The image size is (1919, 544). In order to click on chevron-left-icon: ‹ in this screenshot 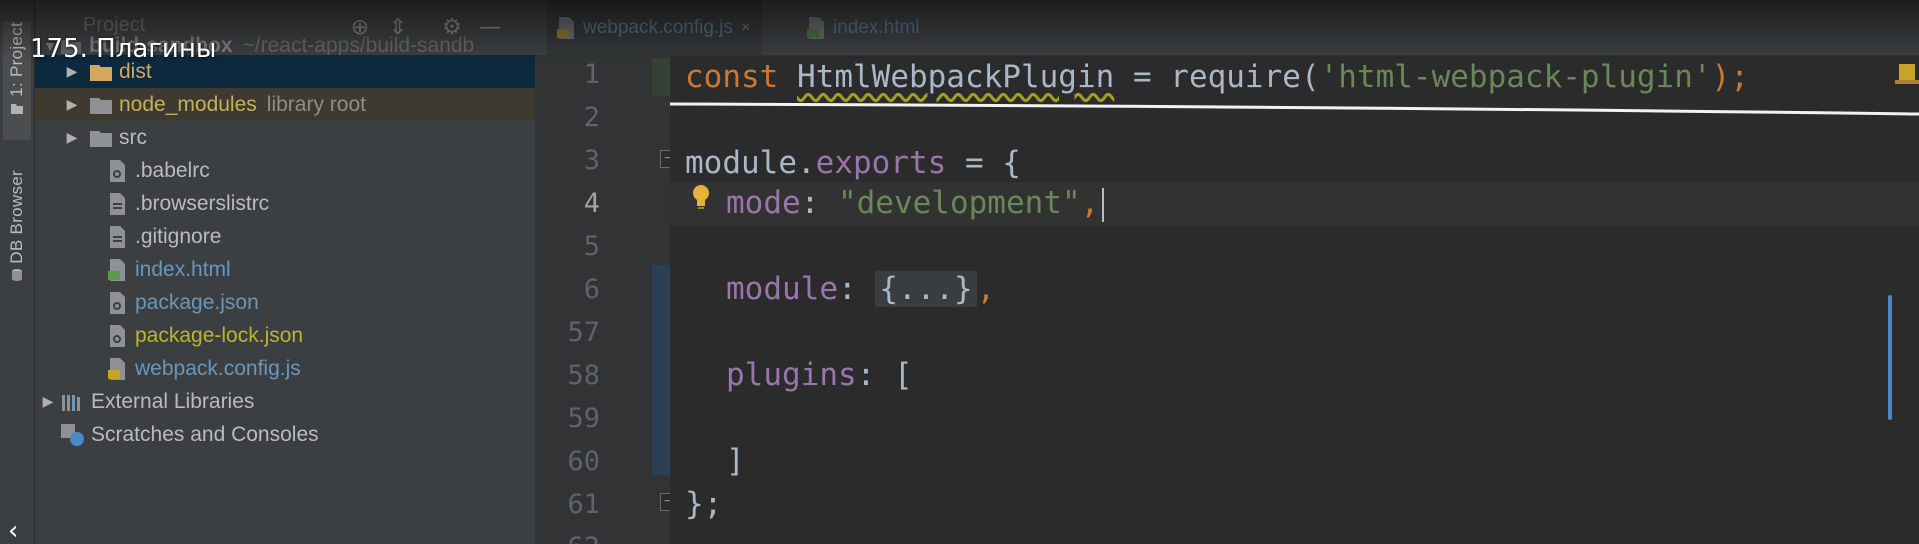, I will do `click(13, 531)`.